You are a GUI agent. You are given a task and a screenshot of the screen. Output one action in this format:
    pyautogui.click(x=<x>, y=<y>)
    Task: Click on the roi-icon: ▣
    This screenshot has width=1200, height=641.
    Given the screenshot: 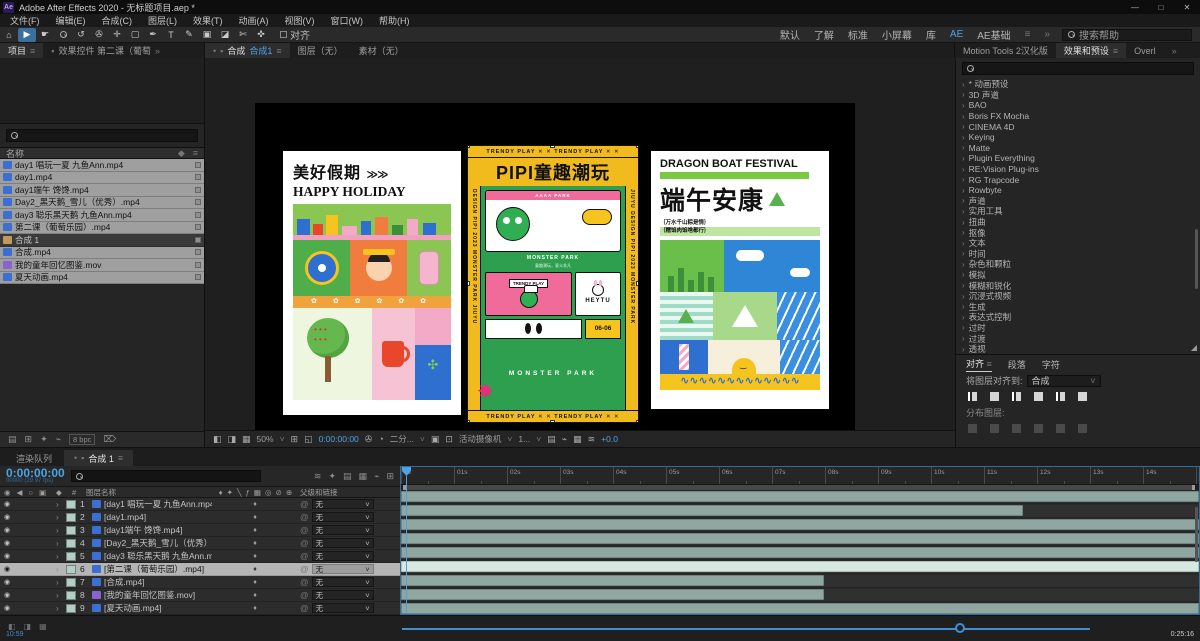 What is the action you would take?
    pyautogui.click(x=435, y=439)
    